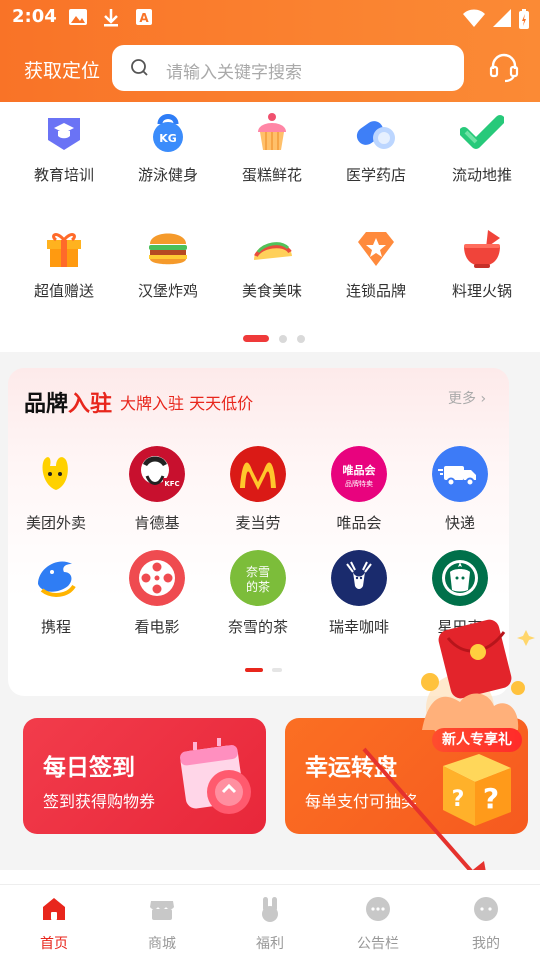  Describe the element at coordinates (54, 909) in the screenshot. I see `home-icon` at that location.